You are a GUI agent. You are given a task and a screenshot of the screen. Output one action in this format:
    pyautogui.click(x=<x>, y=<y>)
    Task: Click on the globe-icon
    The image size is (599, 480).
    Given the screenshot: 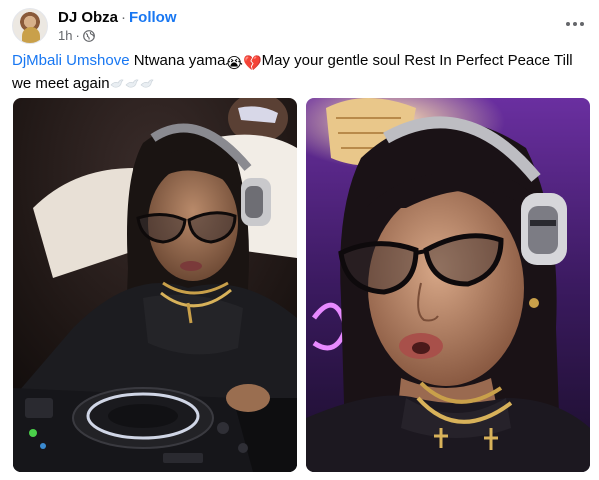 What is the action you would take?
    pyautogui.click(x=88, y=35)
    